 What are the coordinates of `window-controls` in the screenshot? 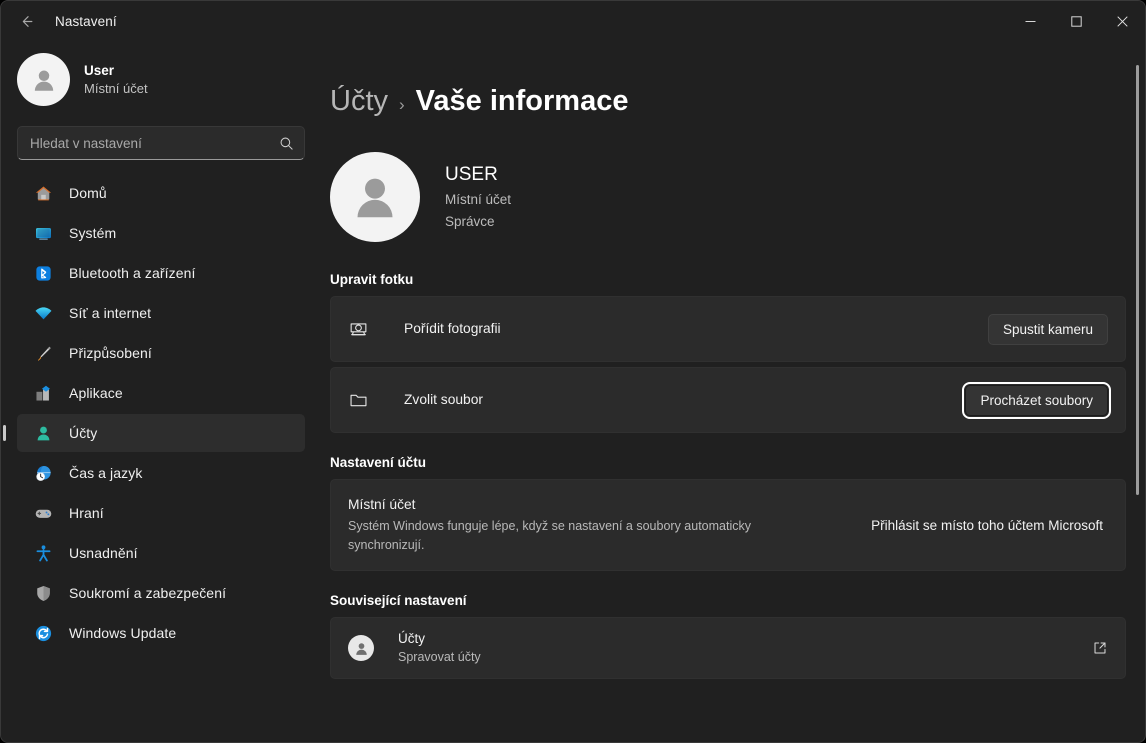 It's located at (1076, 21).